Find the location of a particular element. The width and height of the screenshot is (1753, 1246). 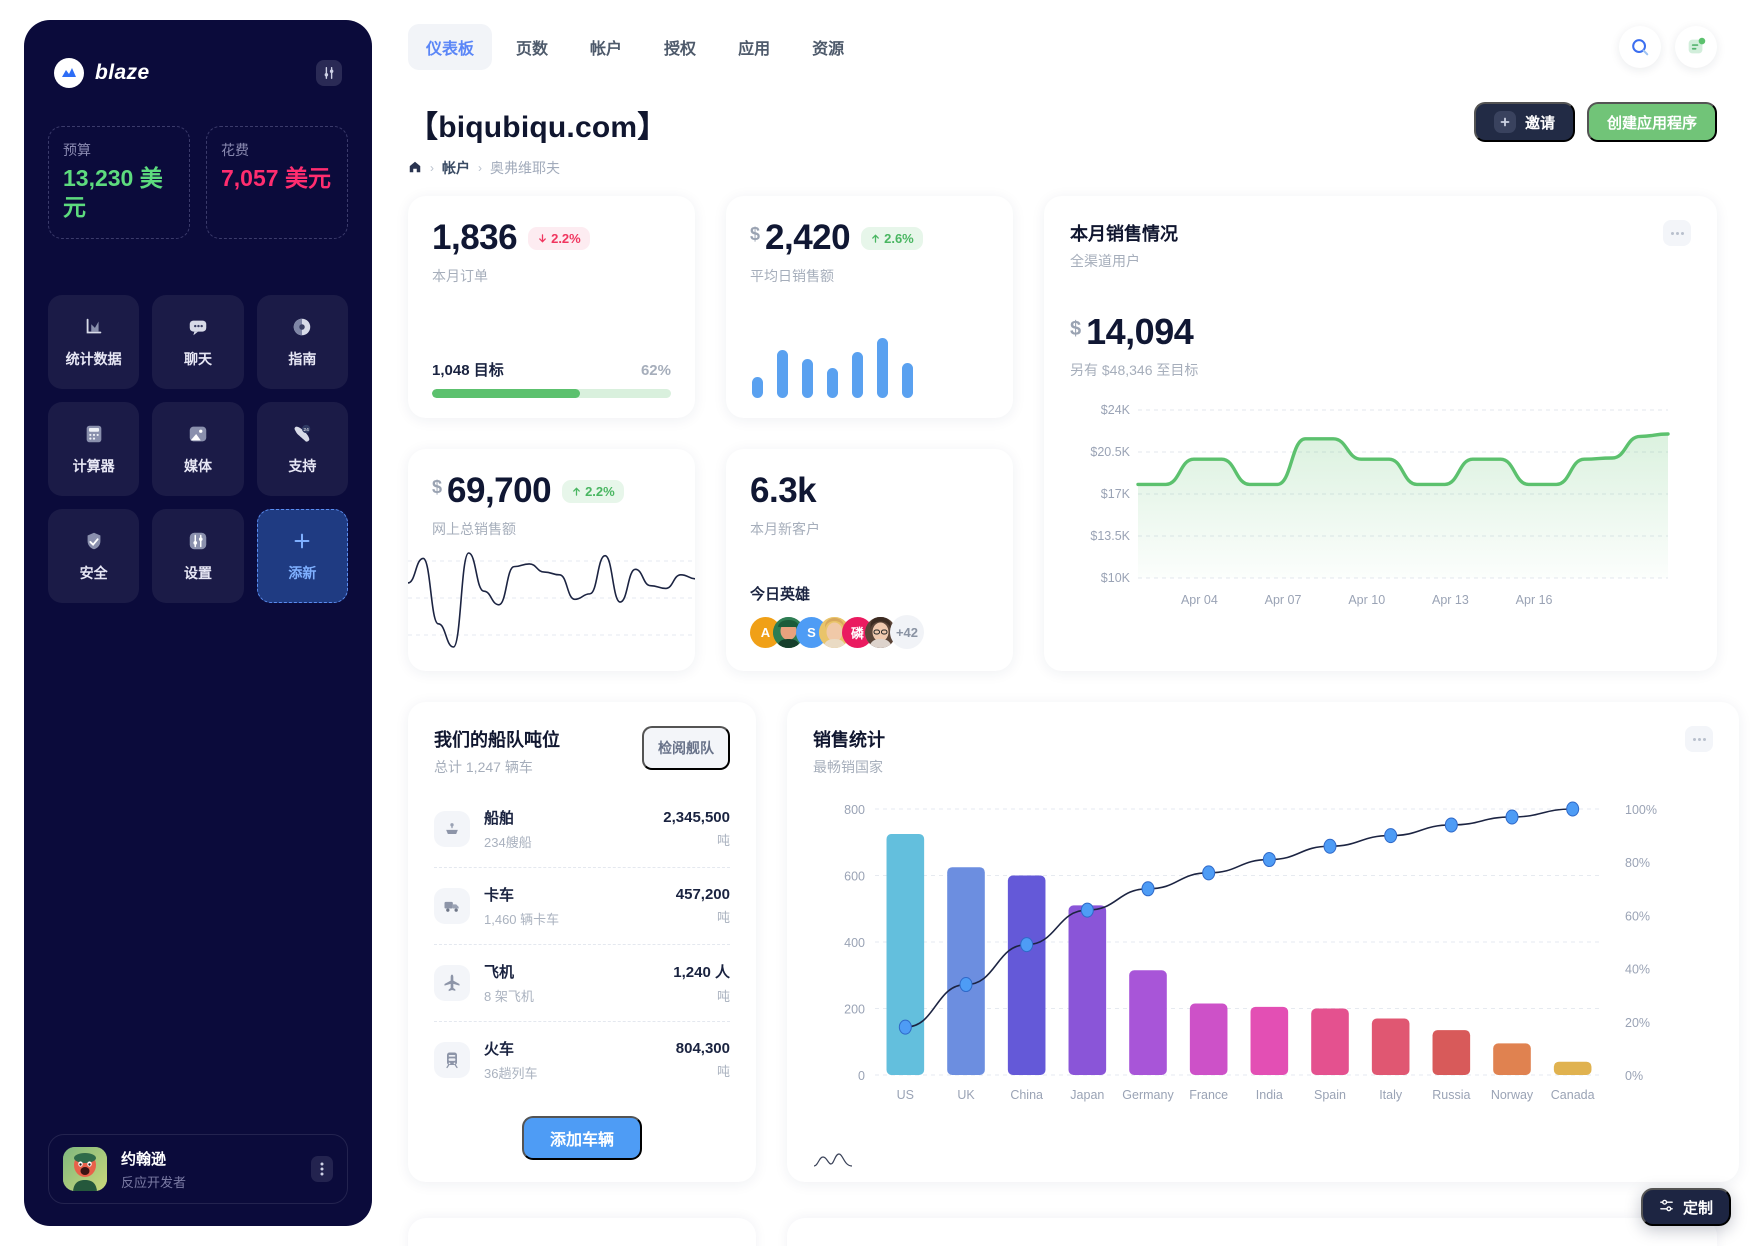

kpi-orders-badge: 2.2% is located at coordinates (566, 238).